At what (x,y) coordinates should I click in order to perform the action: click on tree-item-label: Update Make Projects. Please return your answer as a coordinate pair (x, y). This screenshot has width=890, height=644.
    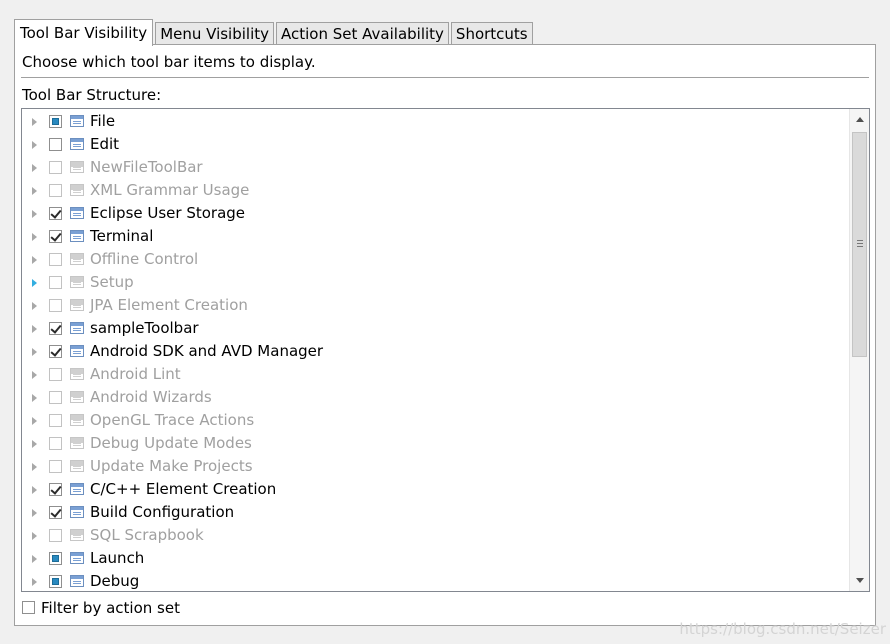
    Looking at the image, I should click on (171, 466).